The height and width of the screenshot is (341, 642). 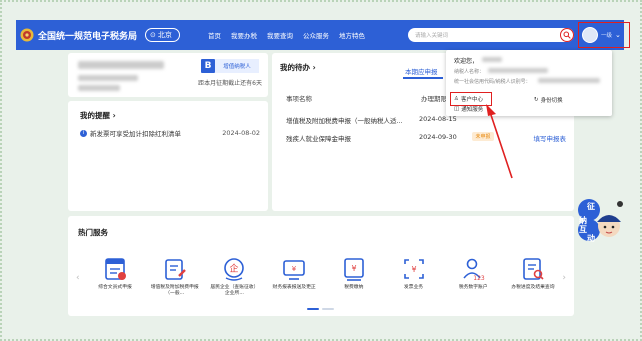 I want to click on redacted-taxpayer-name, so click(x=518, y=70).